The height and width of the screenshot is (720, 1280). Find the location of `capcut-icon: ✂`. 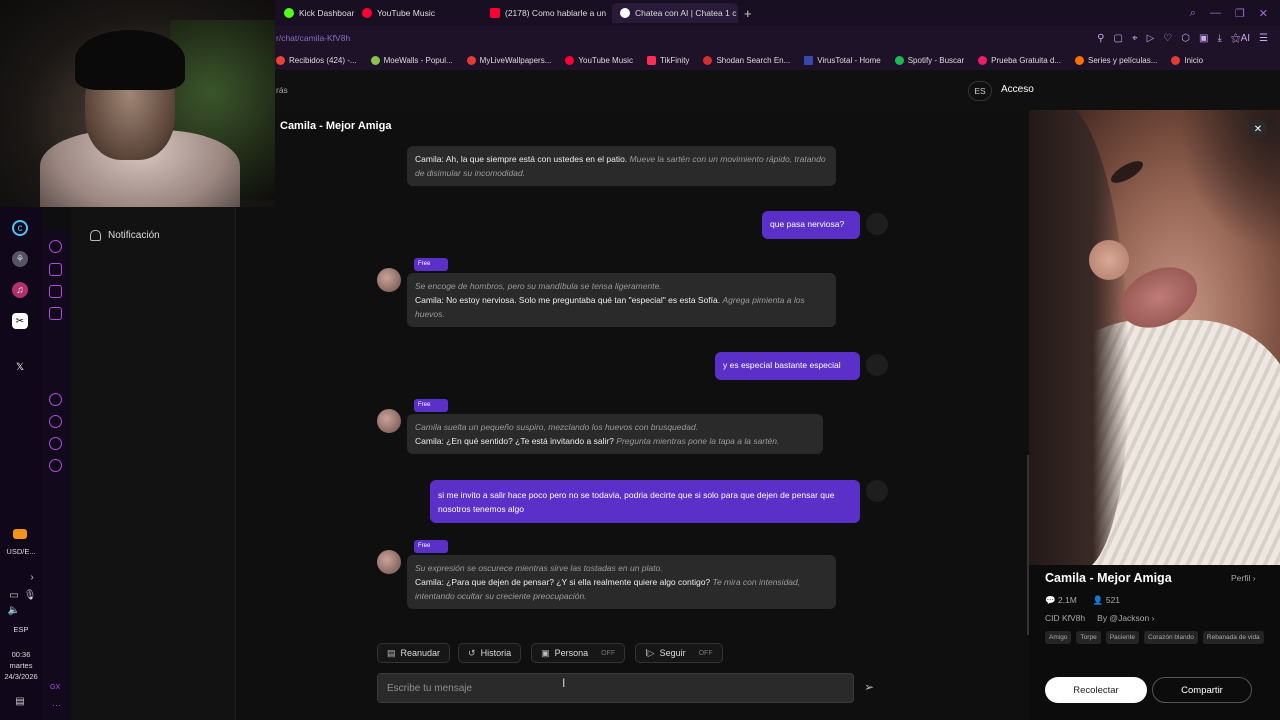

capcut-icon: ✂ is located at coordinates (20, 321).